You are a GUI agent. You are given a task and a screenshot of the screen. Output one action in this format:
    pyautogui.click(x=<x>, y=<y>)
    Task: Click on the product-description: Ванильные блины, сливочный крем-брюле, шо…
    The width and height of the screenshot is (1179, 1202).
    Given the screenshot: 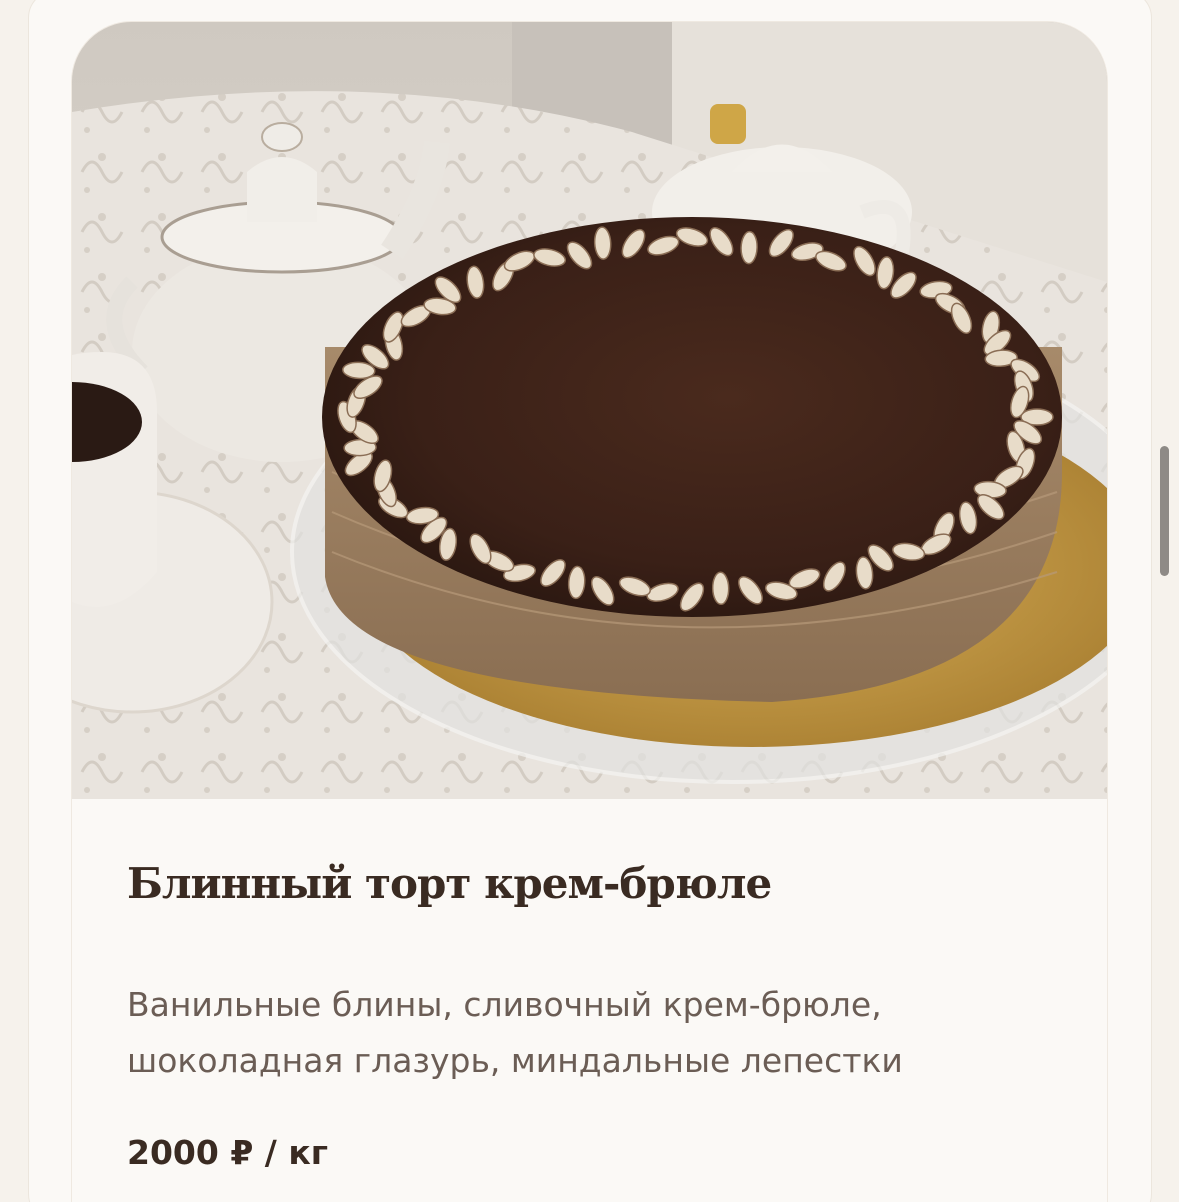 What is the action you would take?
    pyautogui.click(x=587, y=1033)
    